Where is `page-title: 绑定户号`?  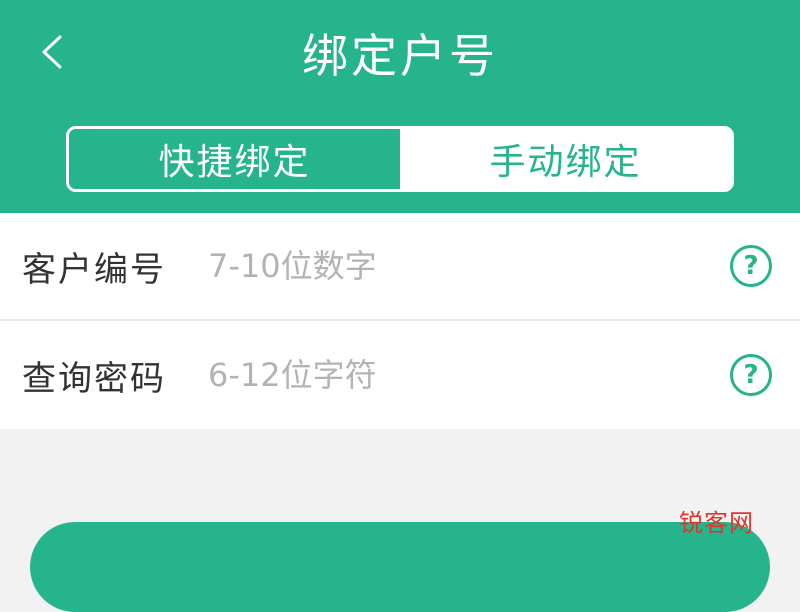 page-title: 绑定户号 is located at coordinates (400, 56).